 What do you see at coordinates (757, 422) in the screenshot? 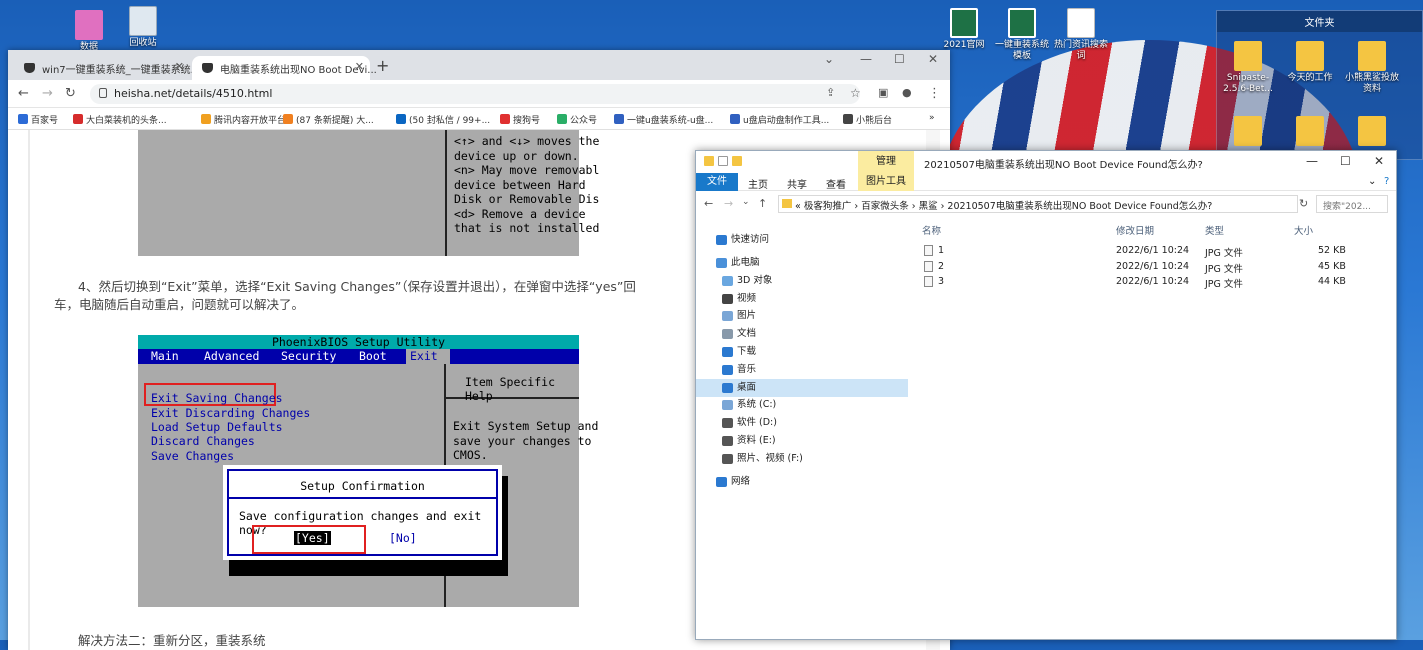
I see `nav-item-label: 软件 (D:)` at bounding box center [757, 422].